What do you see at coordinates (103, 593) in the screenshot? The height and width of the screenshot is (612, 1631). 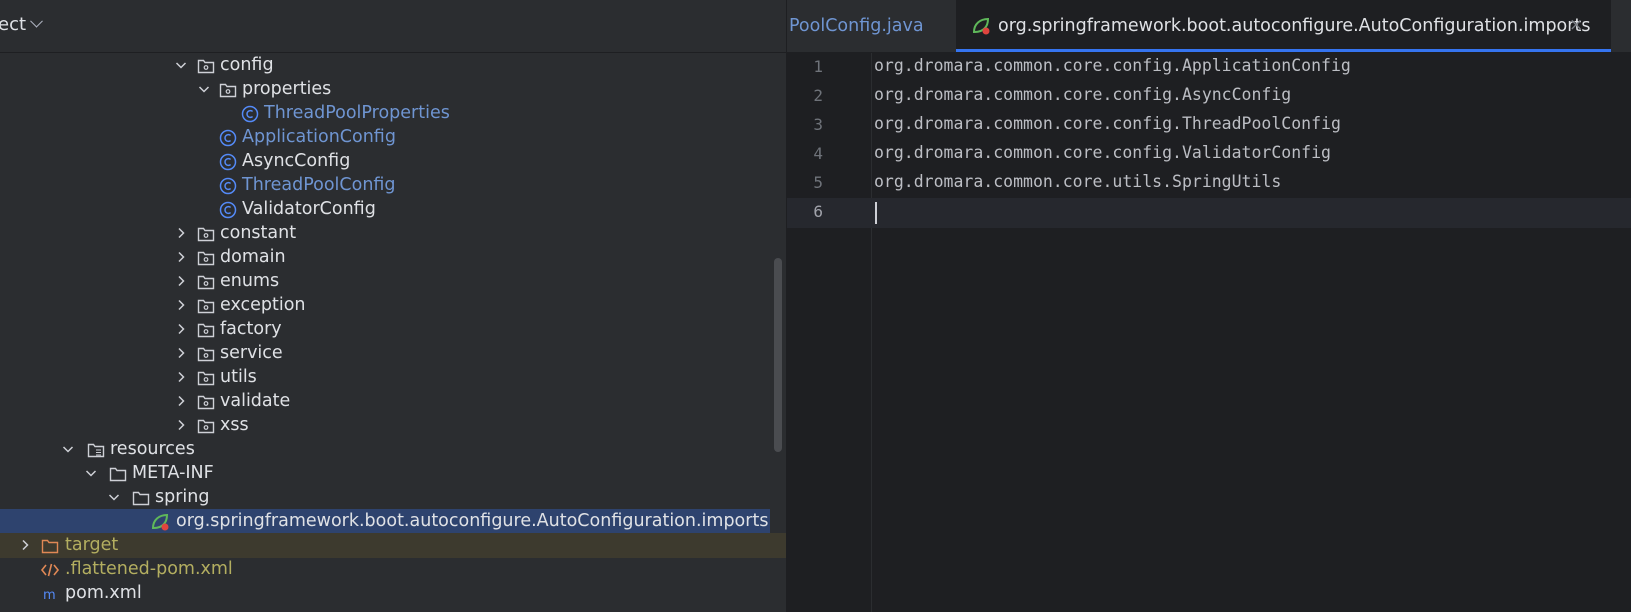 I see `tree-item-label: pom.xml` at bounding box center [103, 593].